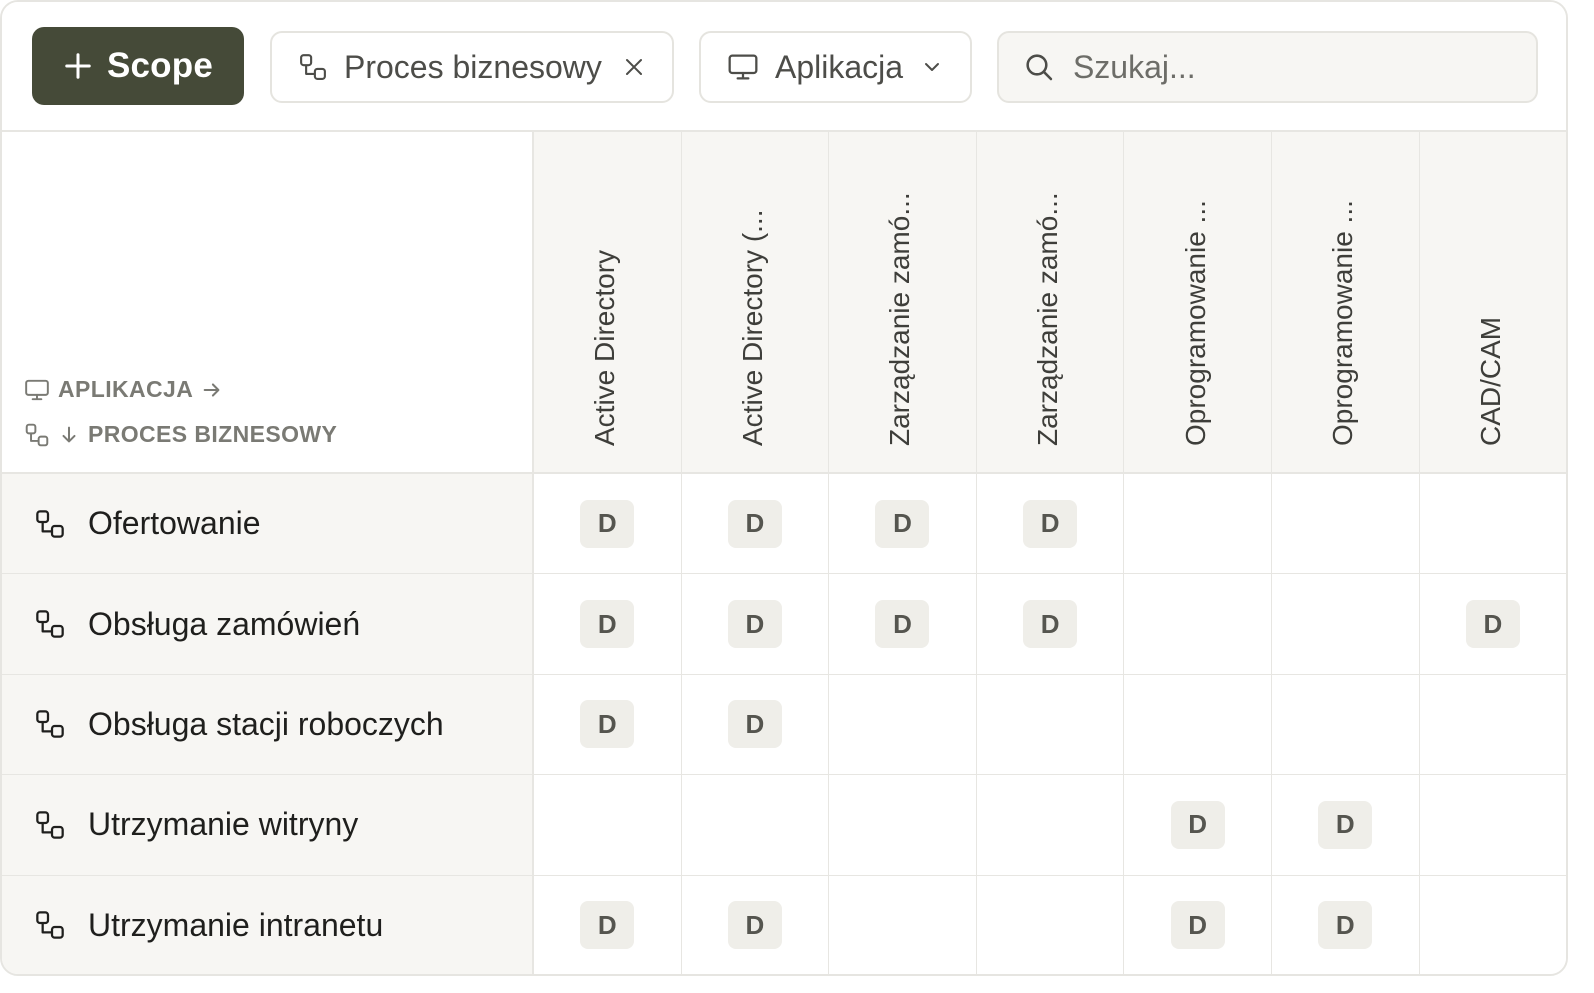 The image size is (1594, 993). I want to click on axis-columns-label: APLIKACJA, so click(126, 389).